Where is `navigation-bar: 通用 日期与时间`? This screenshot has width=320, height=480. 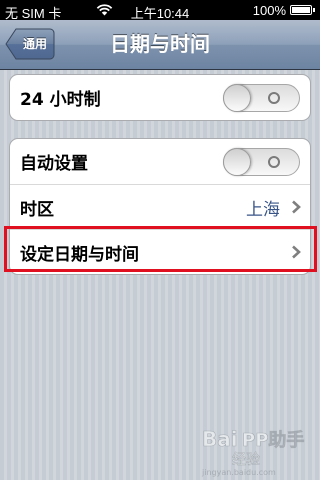 navigation-bar: 通用 日期与时间 is located at coordinates (160, 45).